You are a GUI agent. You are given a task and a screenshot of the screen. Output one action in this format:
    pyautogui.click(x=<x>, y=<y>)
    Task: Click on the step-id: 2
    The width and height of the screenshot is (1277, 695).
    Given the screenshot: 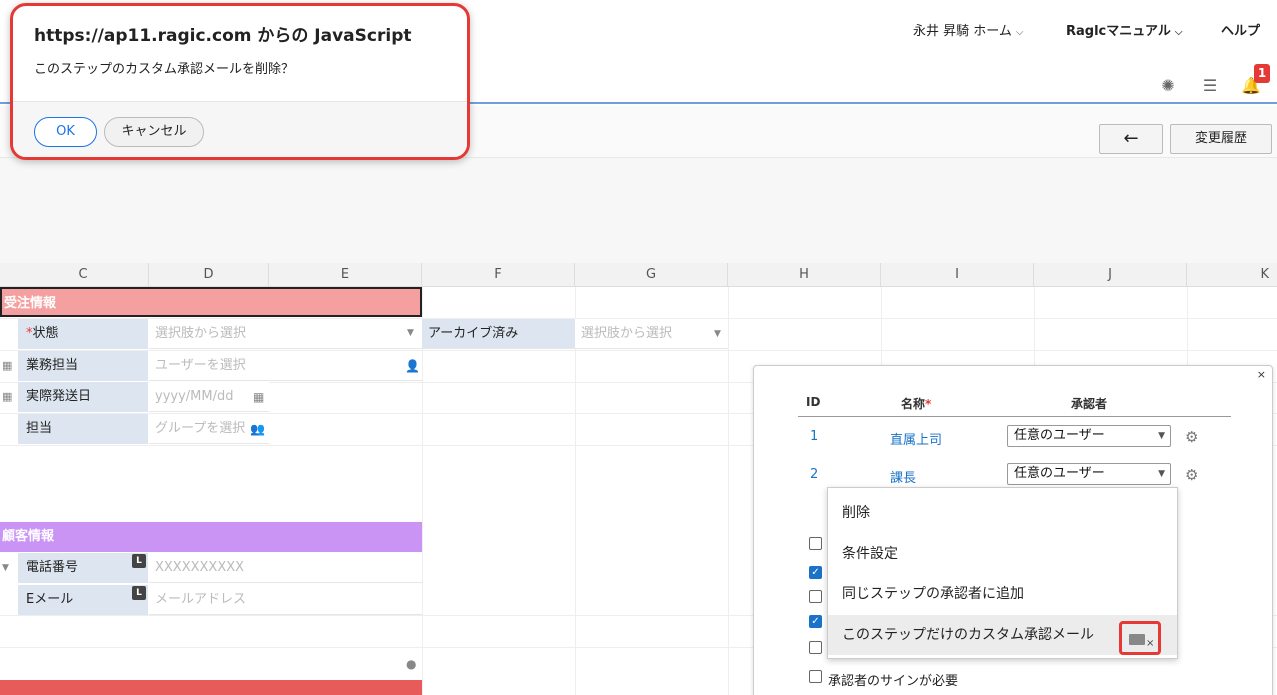 What is the action you would take?
    pyautogui.click(x=814, y=474)
    